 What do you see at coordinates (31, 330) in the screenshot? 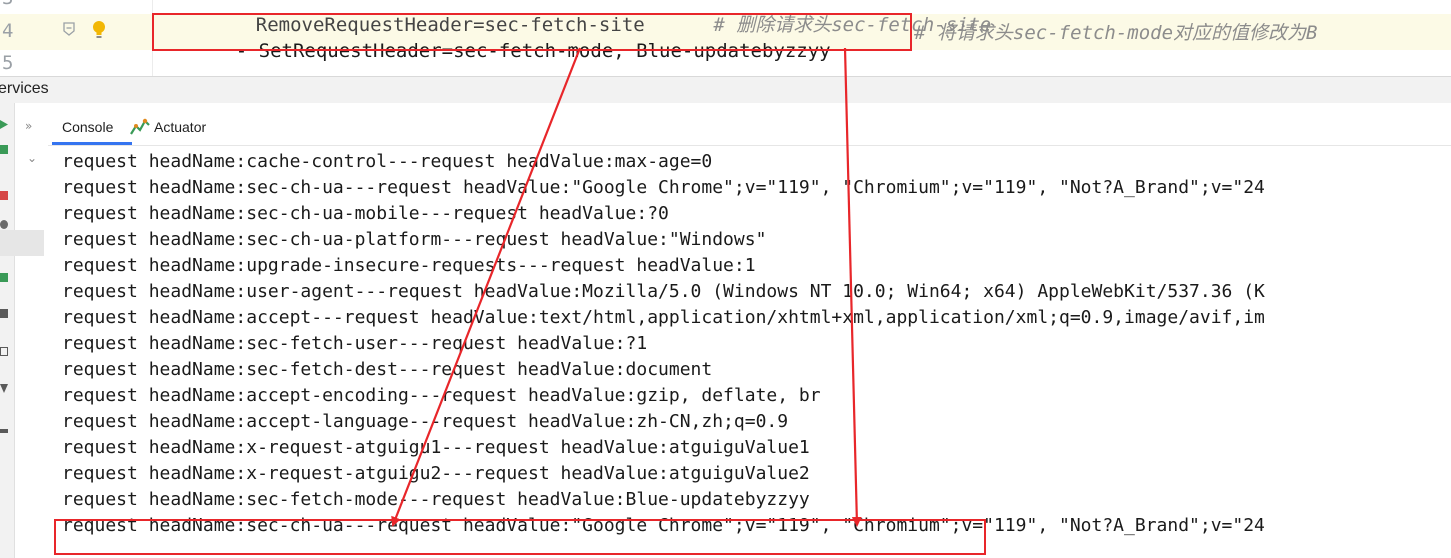
I see `services-tree: » ⌄` at bounding box center [31, 330].